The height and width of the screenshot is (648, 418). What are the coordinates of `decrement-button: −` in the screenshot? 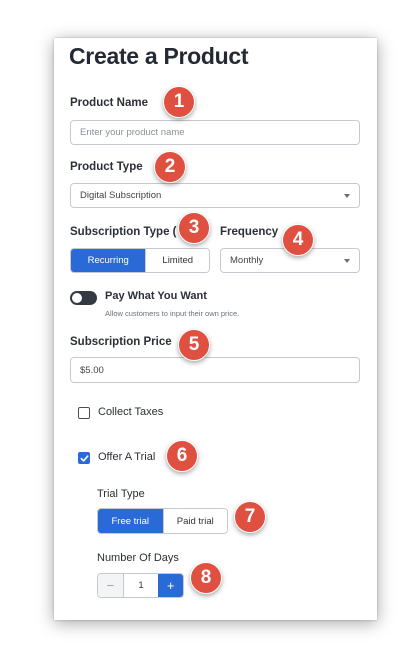 It's located at (111, 585).